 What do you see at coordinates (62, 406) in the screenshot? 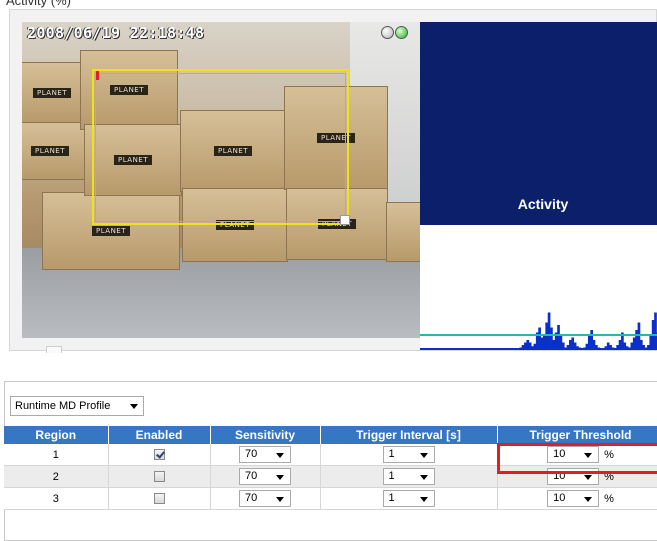
I see `md-profile-select-value: Runtime MD Profile` at bounding box center [62, 406].